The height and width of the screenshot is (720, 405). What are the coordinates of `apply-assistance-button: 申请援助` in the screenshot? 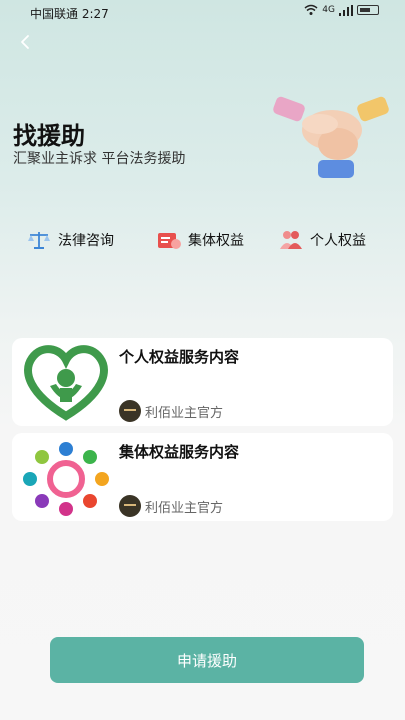 It's located at (207, 660).